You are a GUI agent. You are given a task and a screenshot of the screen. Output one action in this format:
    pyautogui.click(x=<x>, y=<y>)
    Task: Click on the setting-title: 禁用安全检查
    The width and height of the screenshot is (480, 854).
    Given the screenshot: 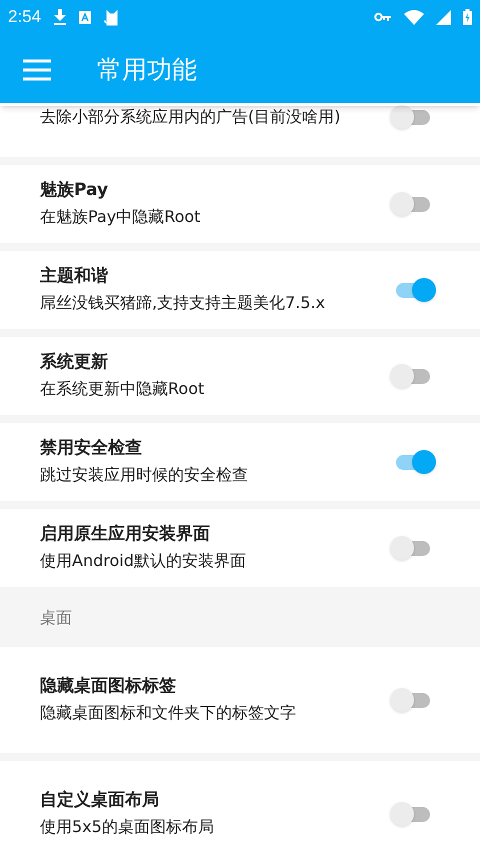 What is the action you would take?
    pyautogui.click(x=91, y=448)
    